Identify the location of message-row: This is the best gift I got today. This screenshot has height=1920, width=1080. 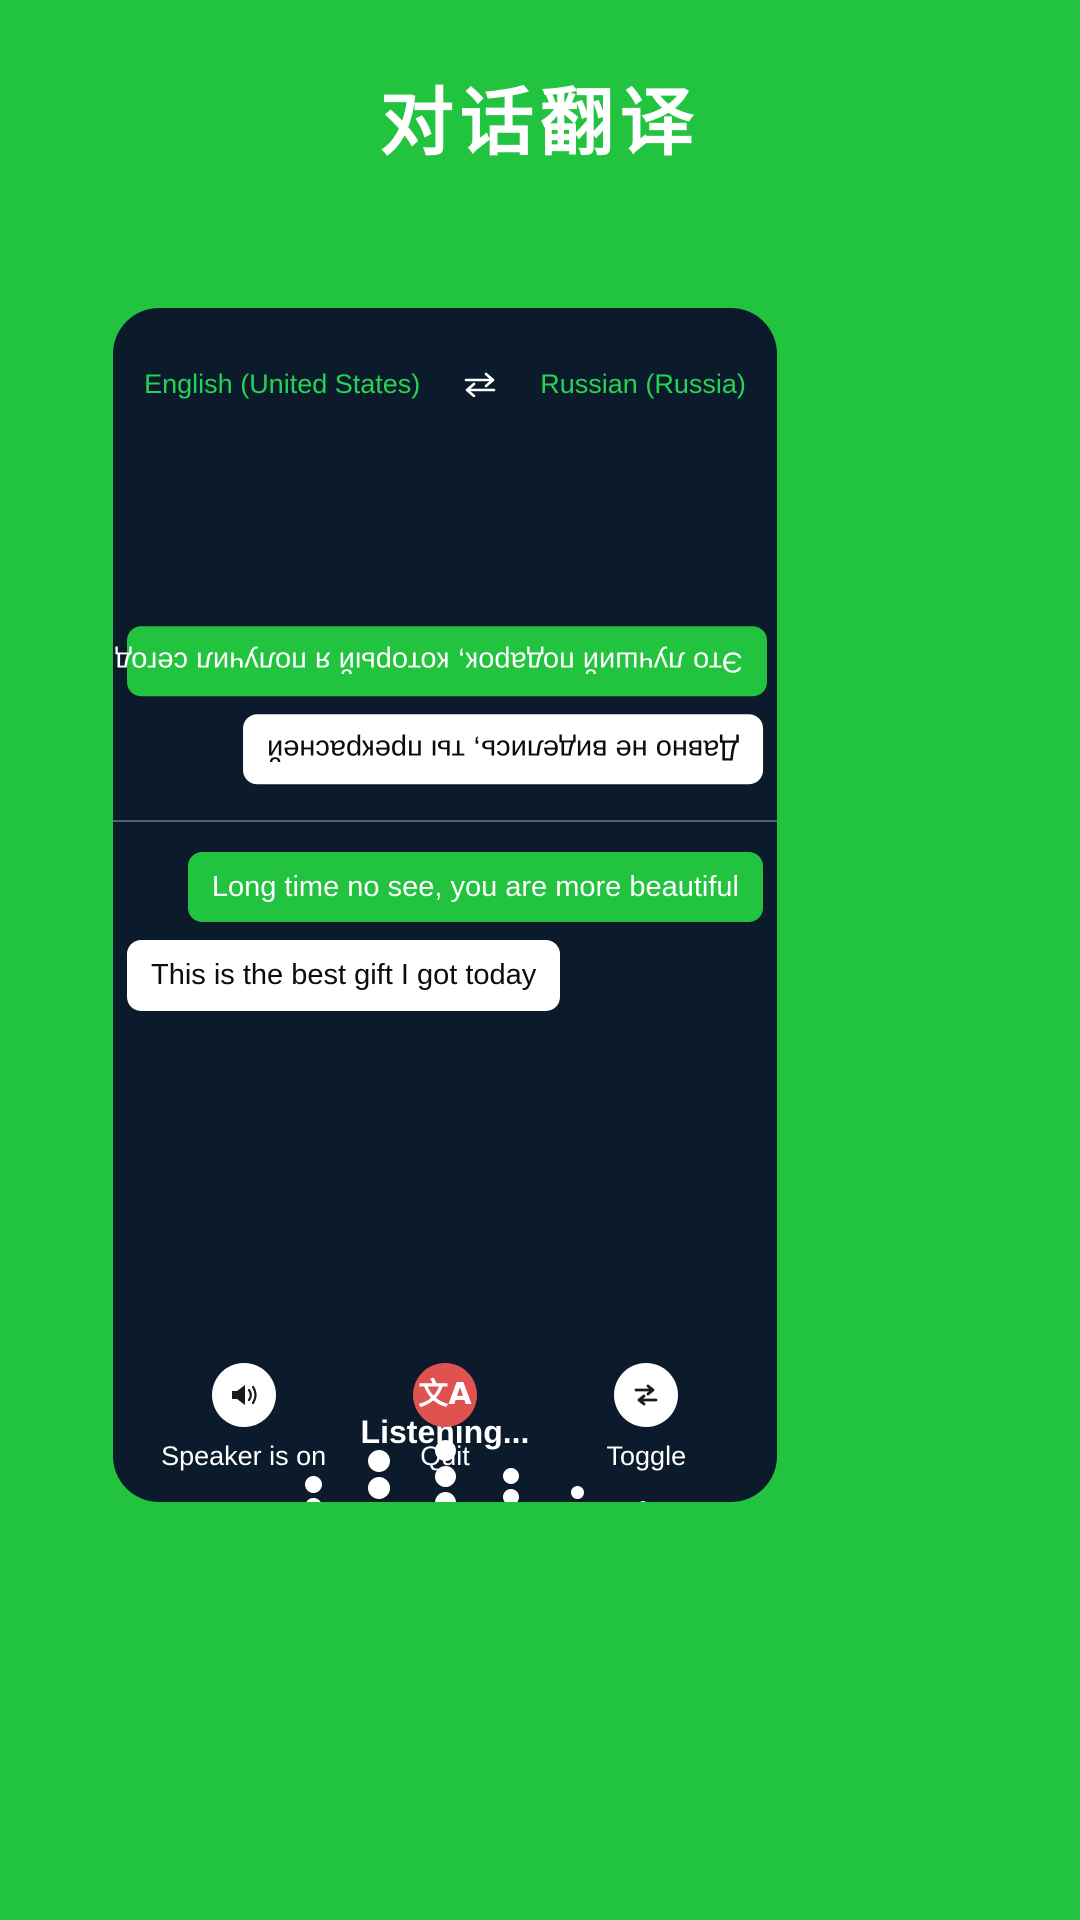
(445, 984).